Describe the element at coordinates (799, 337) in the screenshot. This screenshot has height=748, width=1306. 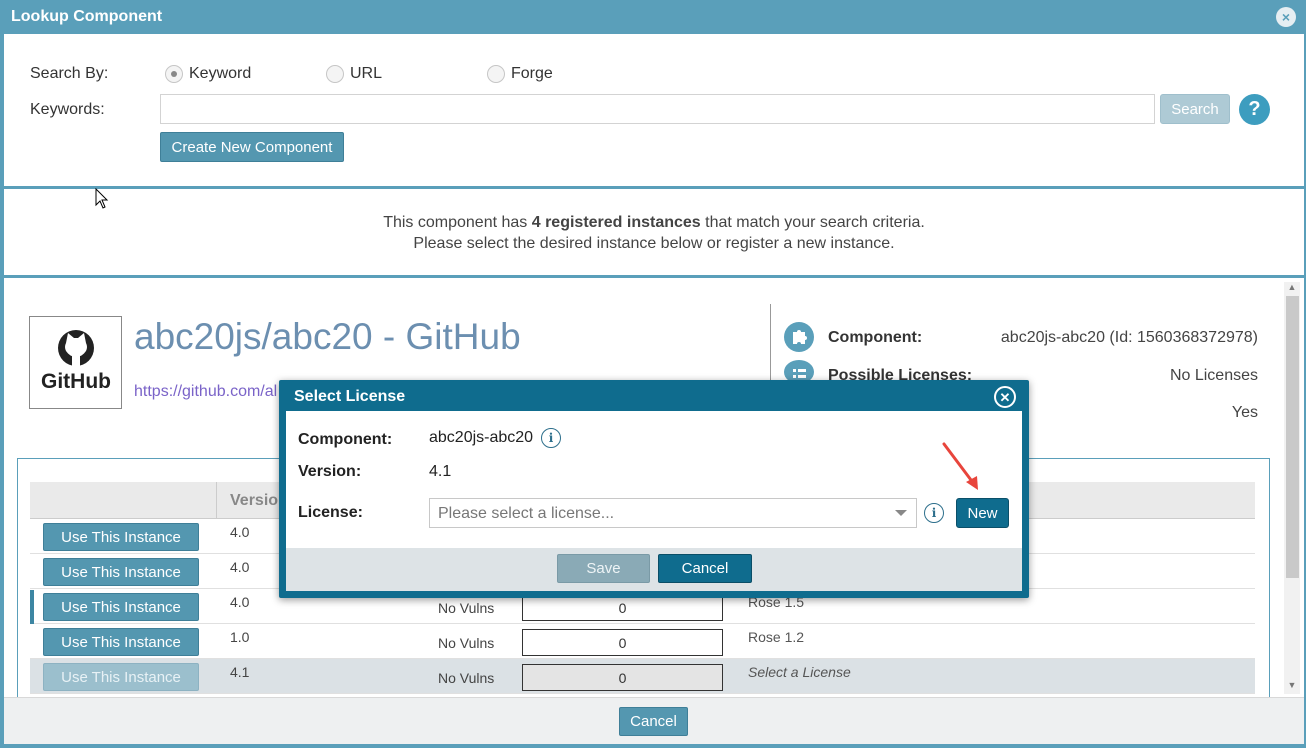
I see `puzzle-icon` at that location.